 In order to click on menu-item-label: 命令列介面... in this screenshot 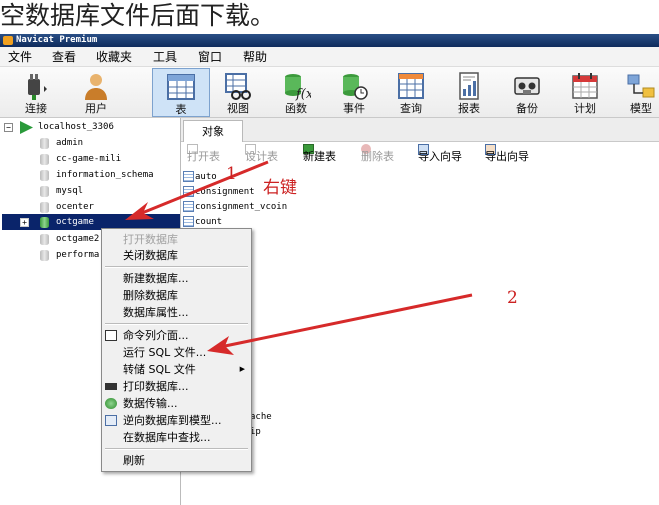, I will do `click(156, 335)`.